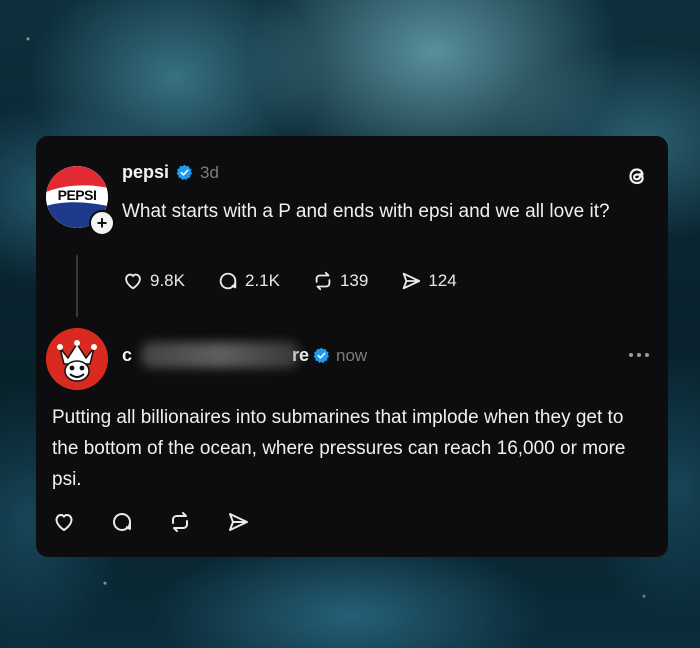  Describe the element at coordinates (352, 355) in the screenshot. I see `reply-time: now` at that location.